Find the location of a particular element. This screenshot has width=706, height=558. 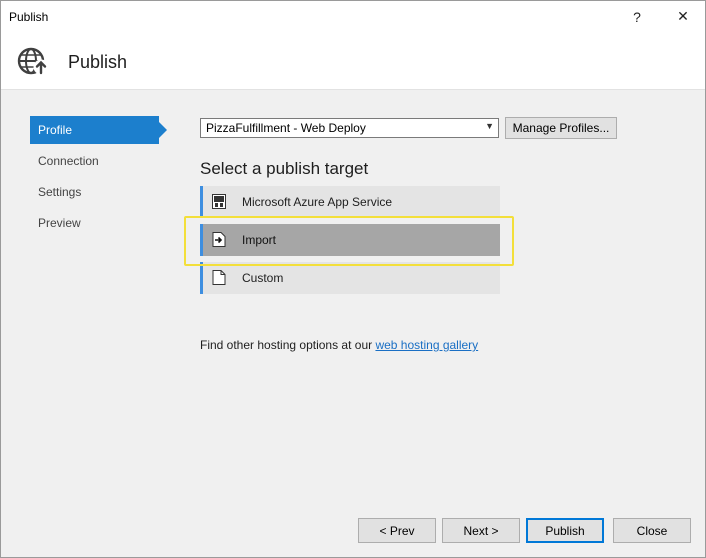

next-button: Next > is located at coordinates (481, 530).